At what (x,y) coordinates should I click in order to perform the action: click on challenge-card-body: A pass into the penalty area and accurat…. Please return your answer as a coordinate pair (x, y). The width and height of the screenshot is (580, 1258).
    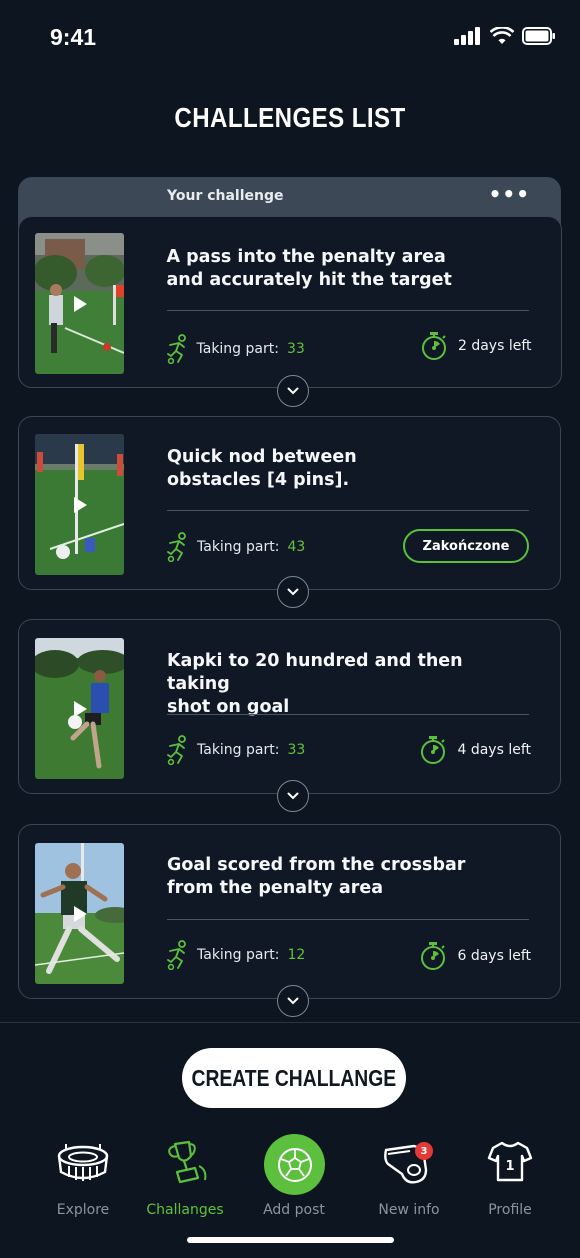
    Looking at the image, I should click on (289, 302).